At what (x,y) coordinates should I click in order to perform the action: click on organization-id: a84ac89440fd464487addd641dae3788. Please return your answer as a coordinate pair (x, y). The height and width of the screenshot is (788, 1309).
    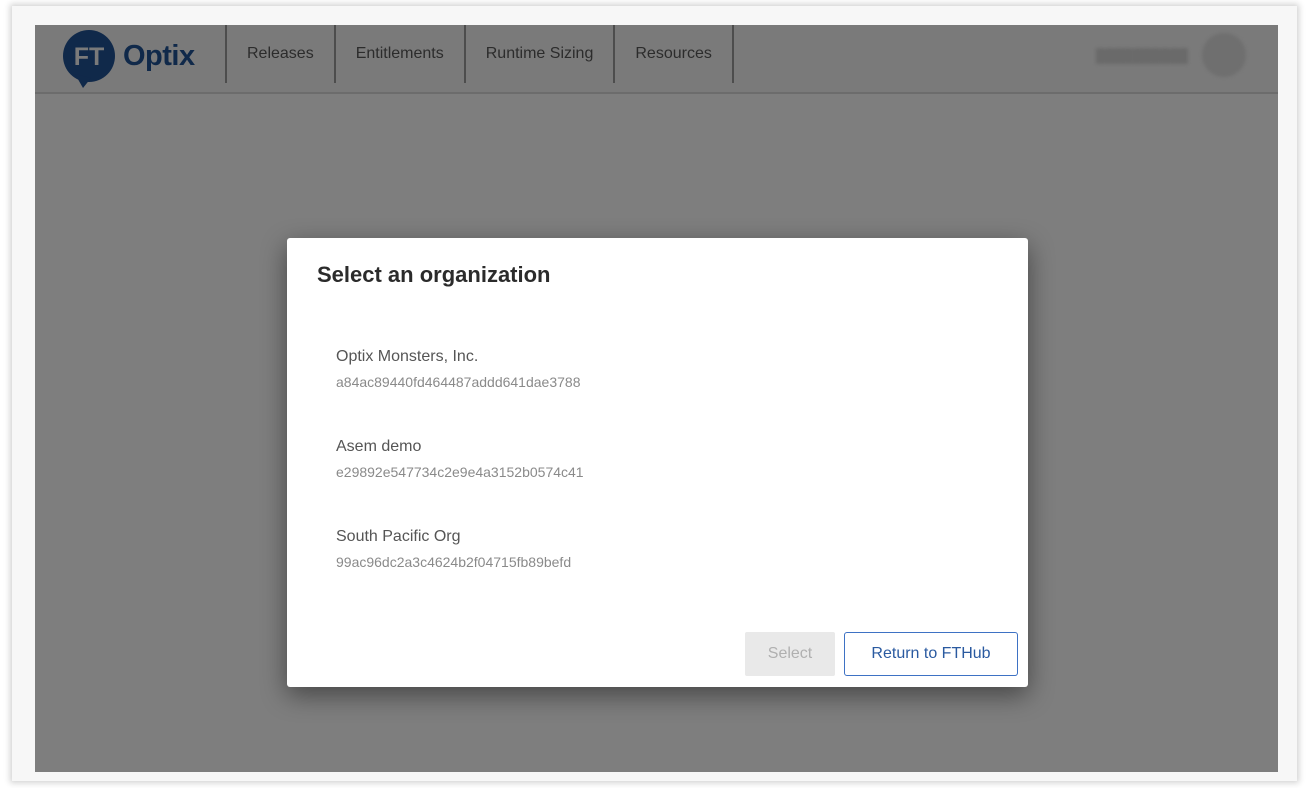
    Looking at the image, I should click on (458, 382).